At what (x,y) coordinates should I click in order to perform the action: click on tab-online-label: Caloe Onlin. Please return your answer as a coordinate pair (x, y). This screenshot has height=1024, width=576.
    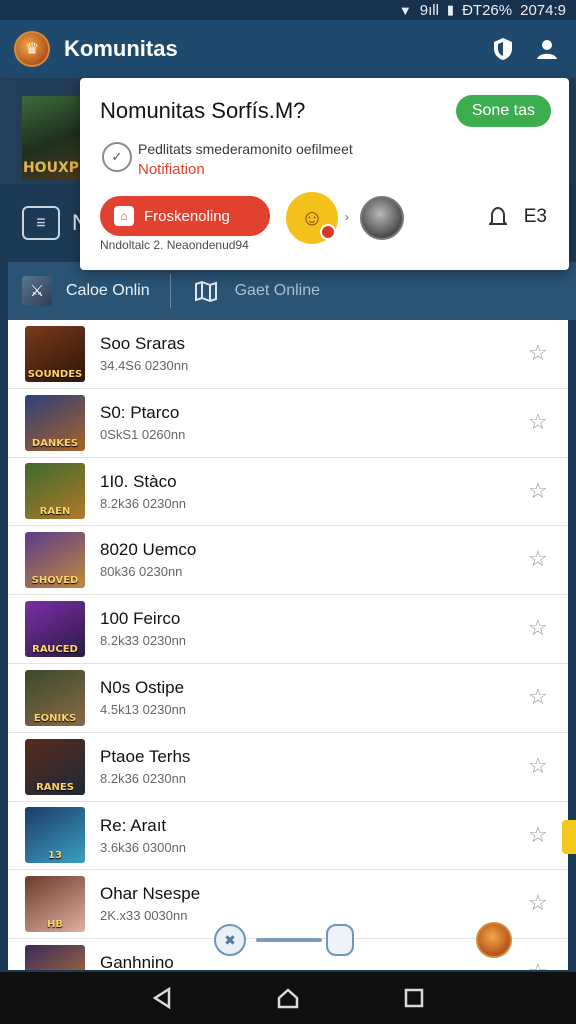
    Looking at the image, I should click on (108, 290).